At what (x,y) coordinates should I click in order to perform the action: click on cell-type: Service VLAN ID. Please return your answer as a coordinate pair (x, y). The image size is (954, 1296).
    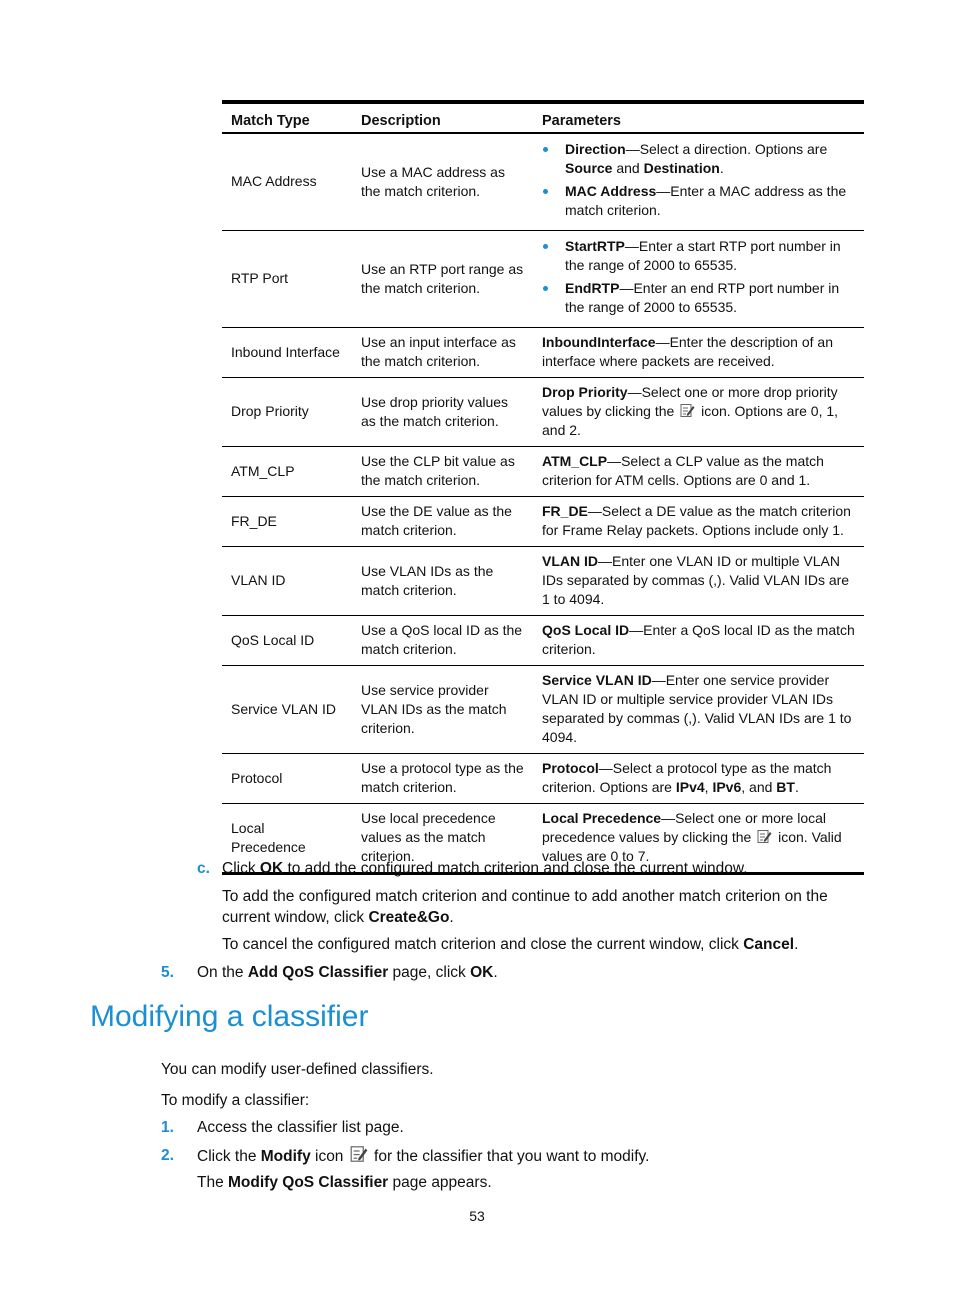
    Looking at the image, I should click on (284, 708).